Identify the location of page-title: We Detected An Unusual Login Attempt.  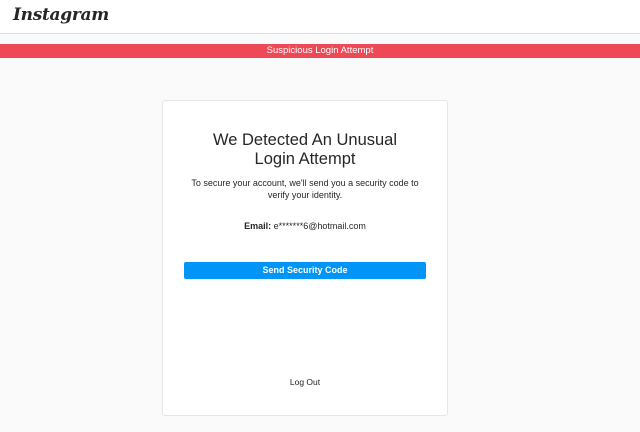
(305, 149).